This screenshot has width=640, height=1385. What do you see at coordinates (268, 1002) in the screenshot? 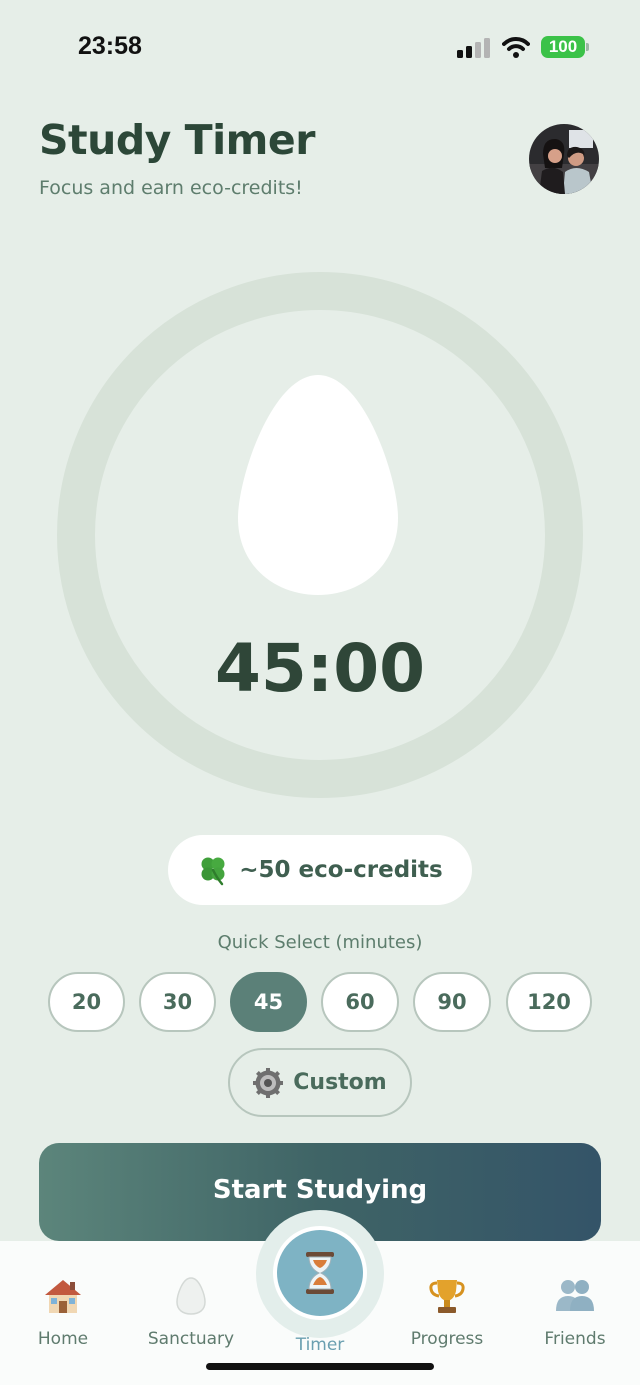
I see `quick-select-45: 45` at bounding box center [268, 1002].